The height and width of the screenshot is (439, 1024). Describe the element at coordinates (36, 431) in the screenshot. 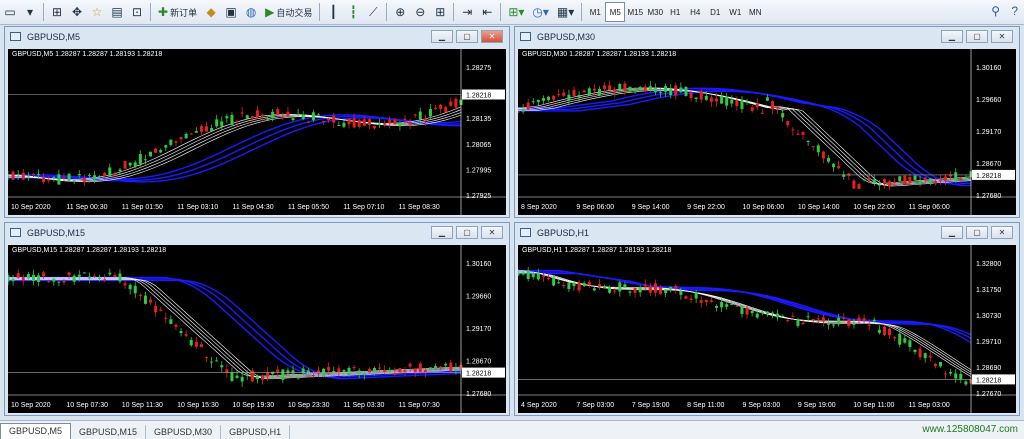

I see `chart-tab: GBPUSD,M5` at that location.